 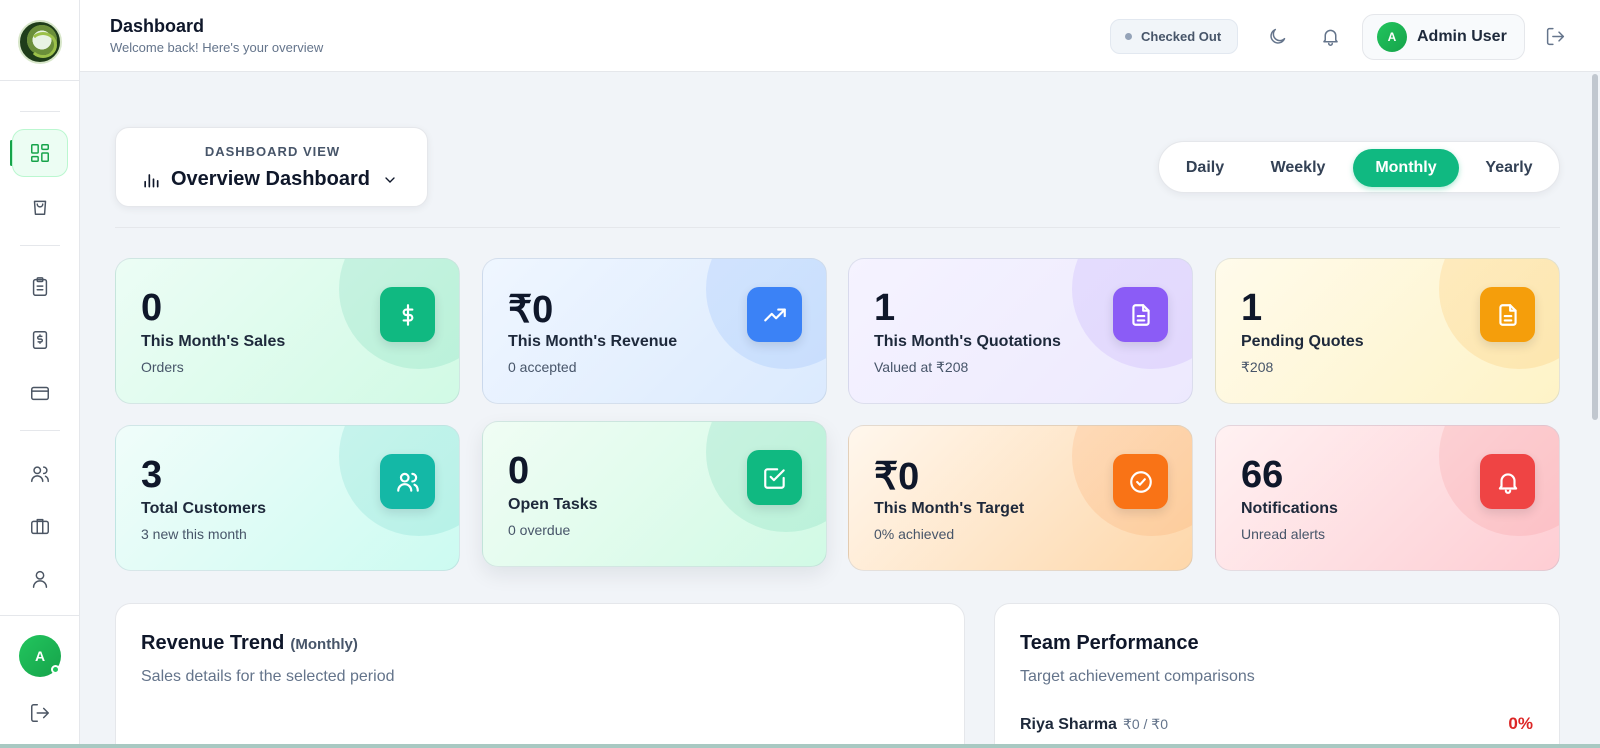 What do you see at coordinates (921, 367) in the screenshot?
I see `stat-subtext: Valued at ₹208` at bounding box center [921, 367].